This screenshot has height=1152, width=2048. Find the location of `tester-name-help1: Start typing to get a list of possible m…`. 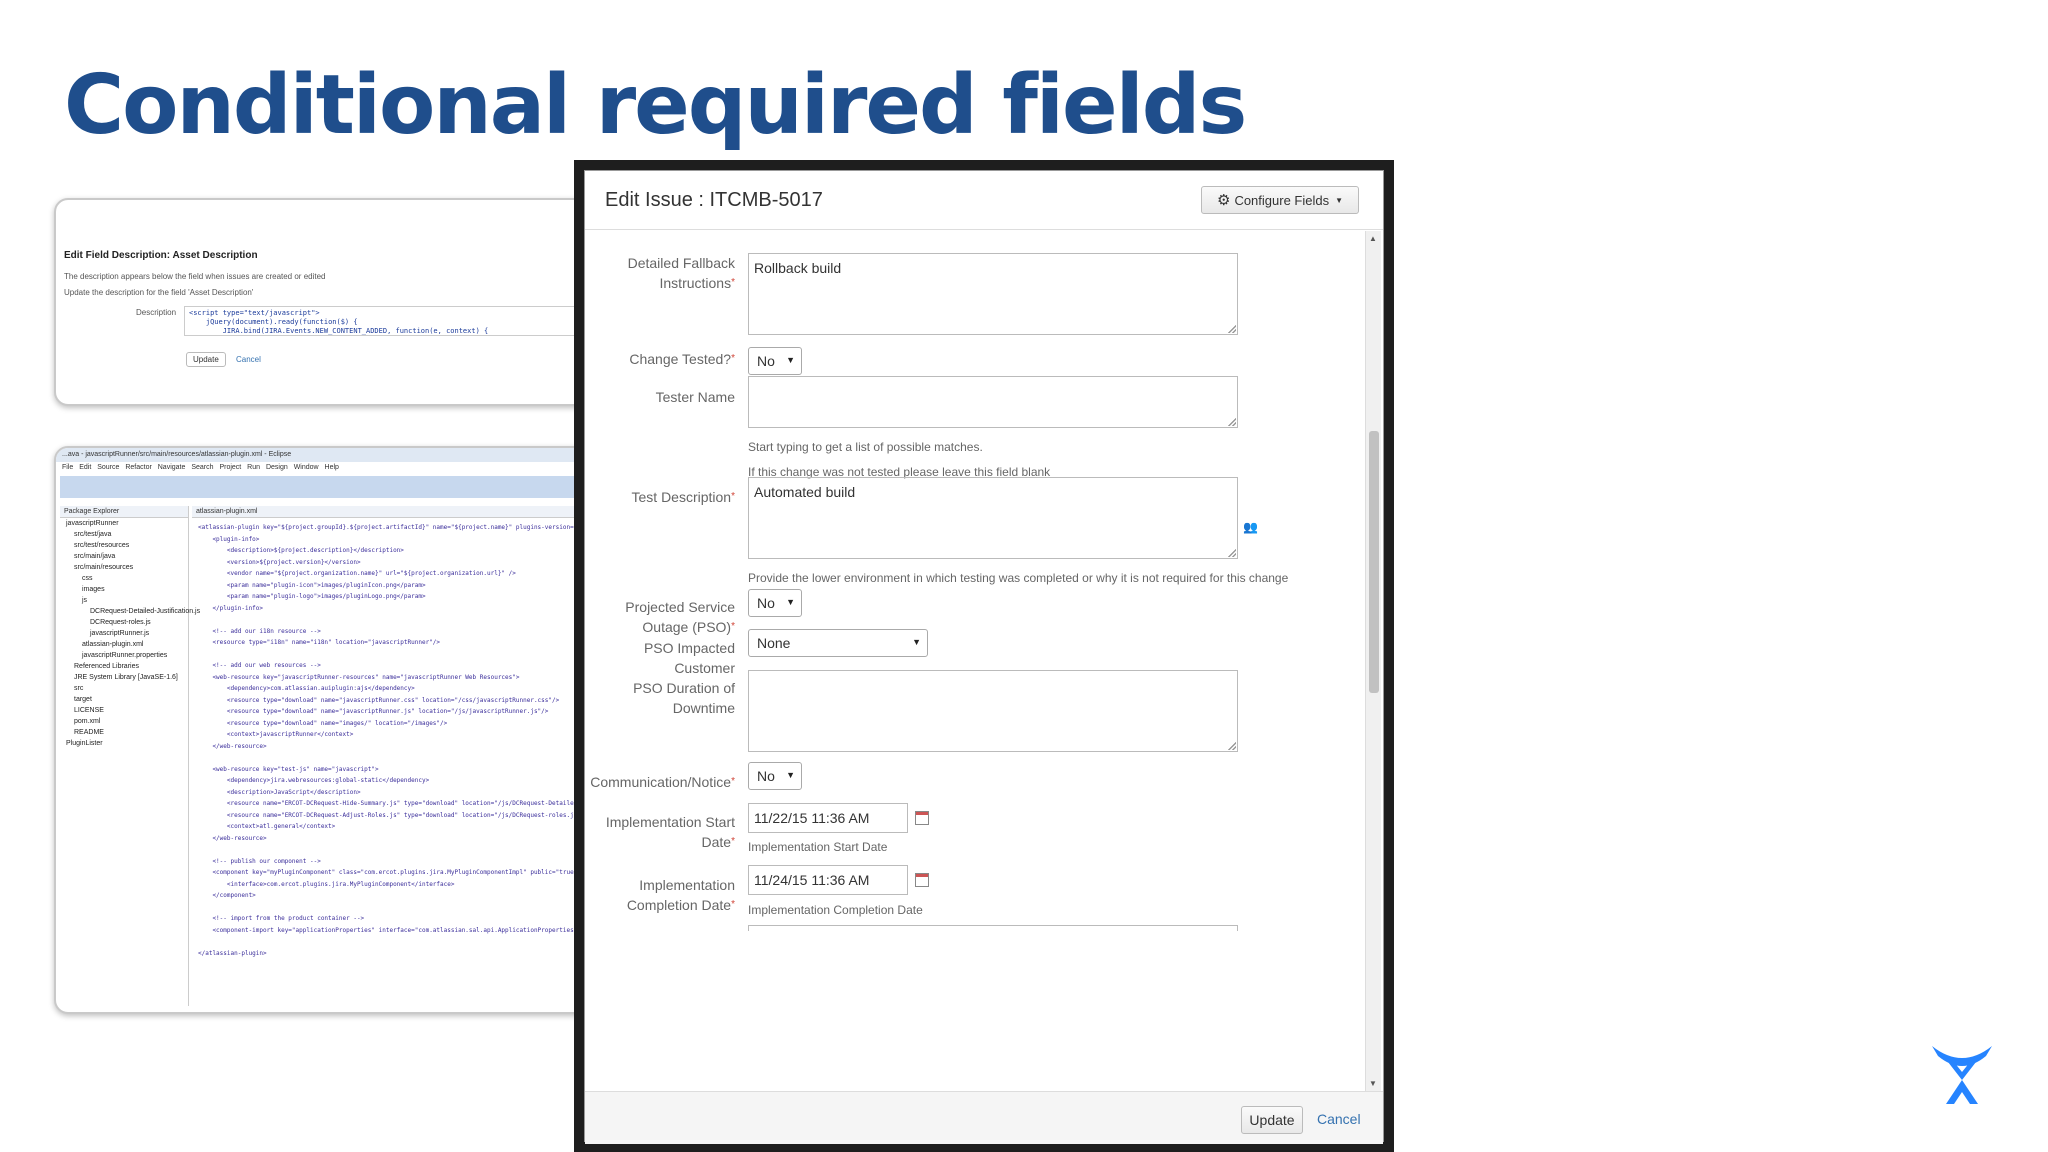

tester-name-help1: Start typing to get a list of possible m… is located at coordinates (865, 447).